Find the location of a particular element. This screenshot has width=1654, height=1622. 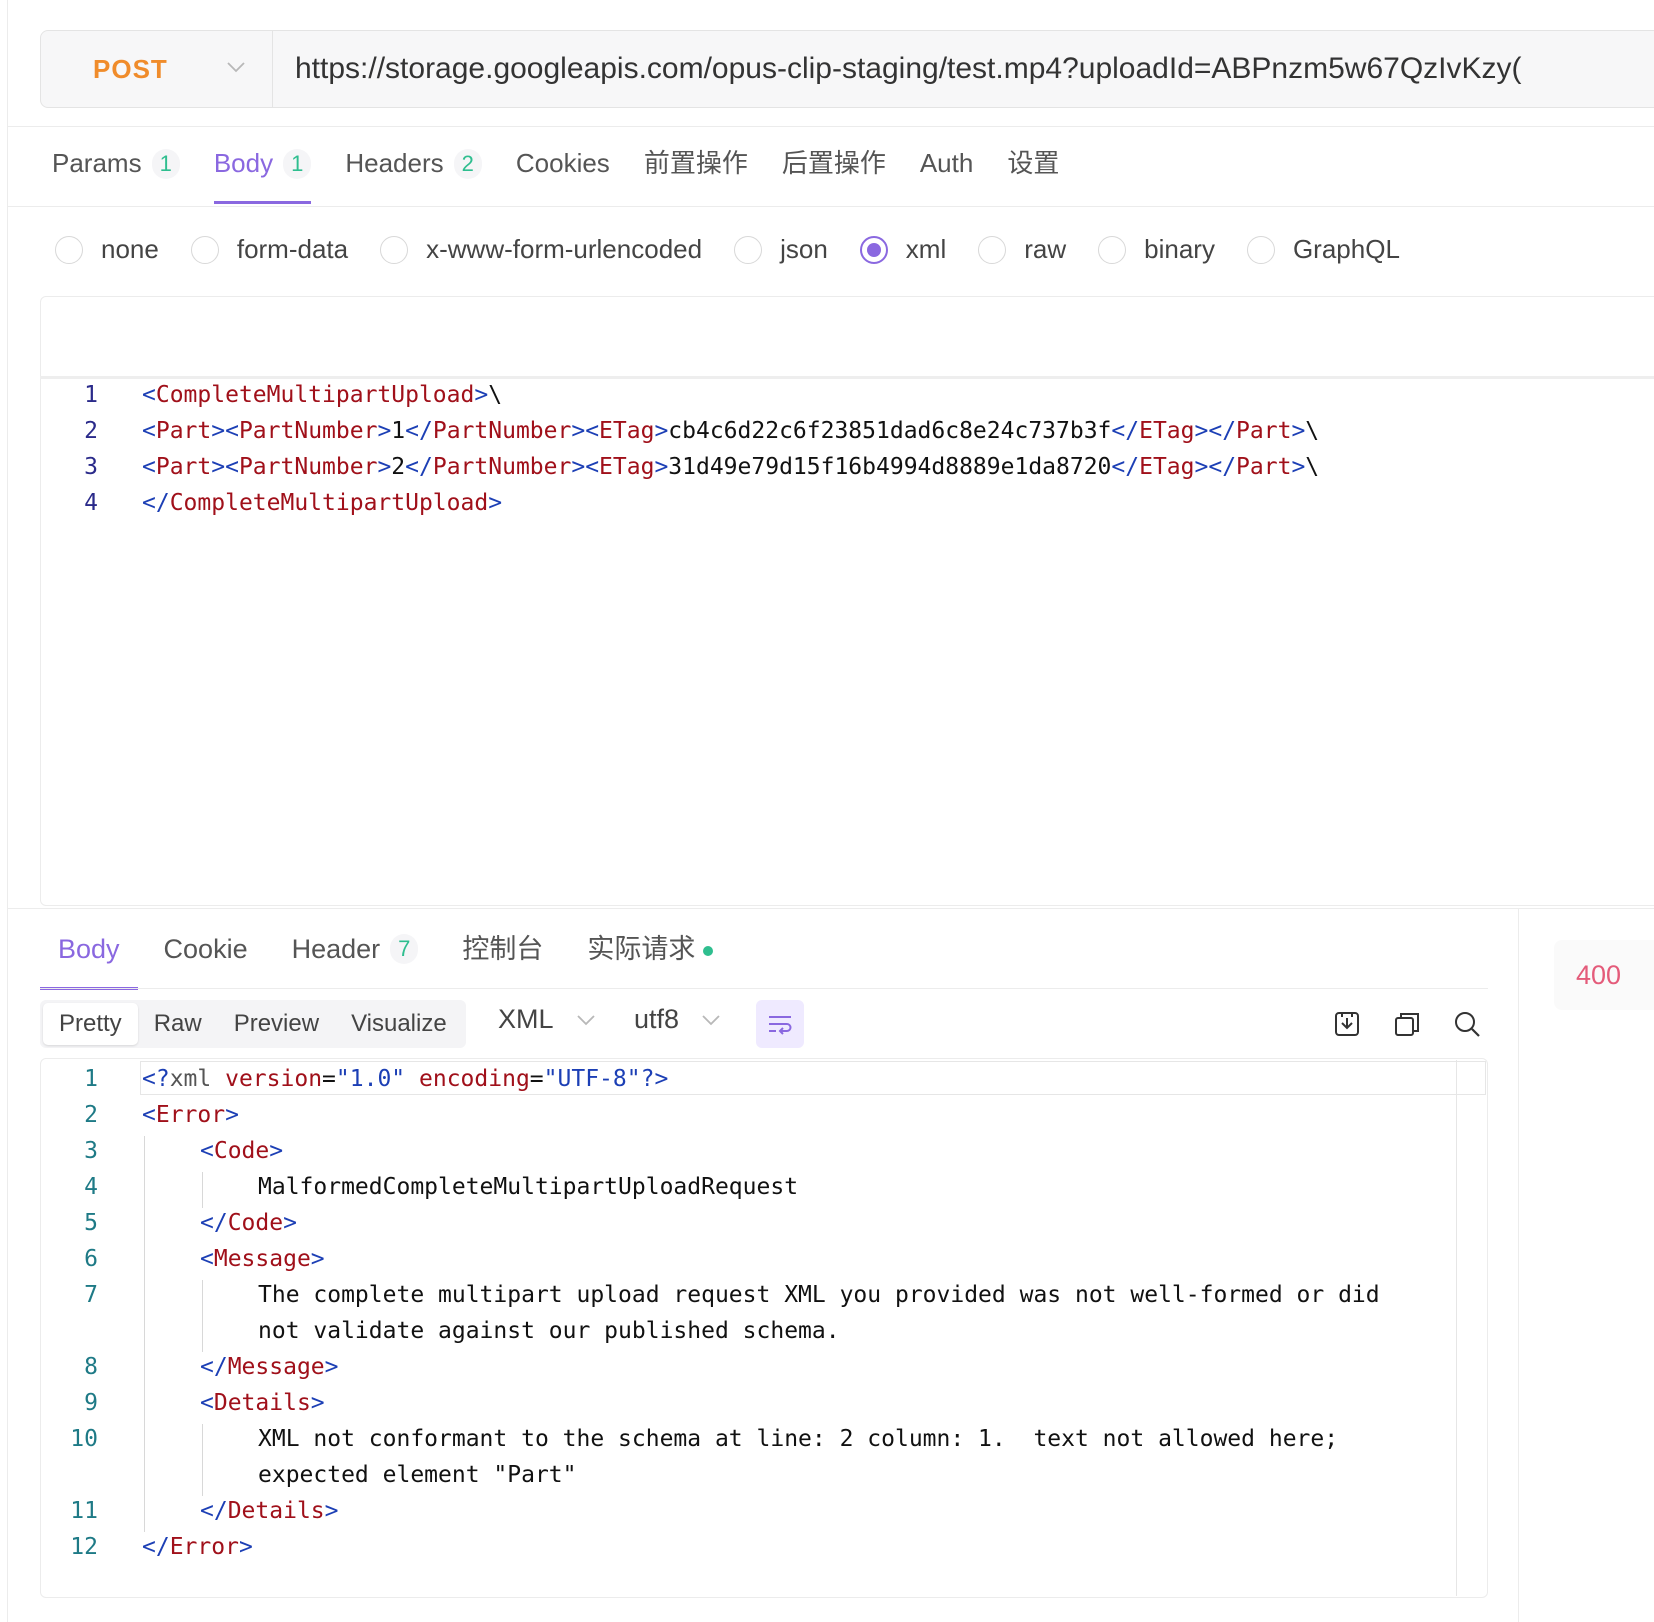

line-number: 12 is located at coordinates (84, 1547).